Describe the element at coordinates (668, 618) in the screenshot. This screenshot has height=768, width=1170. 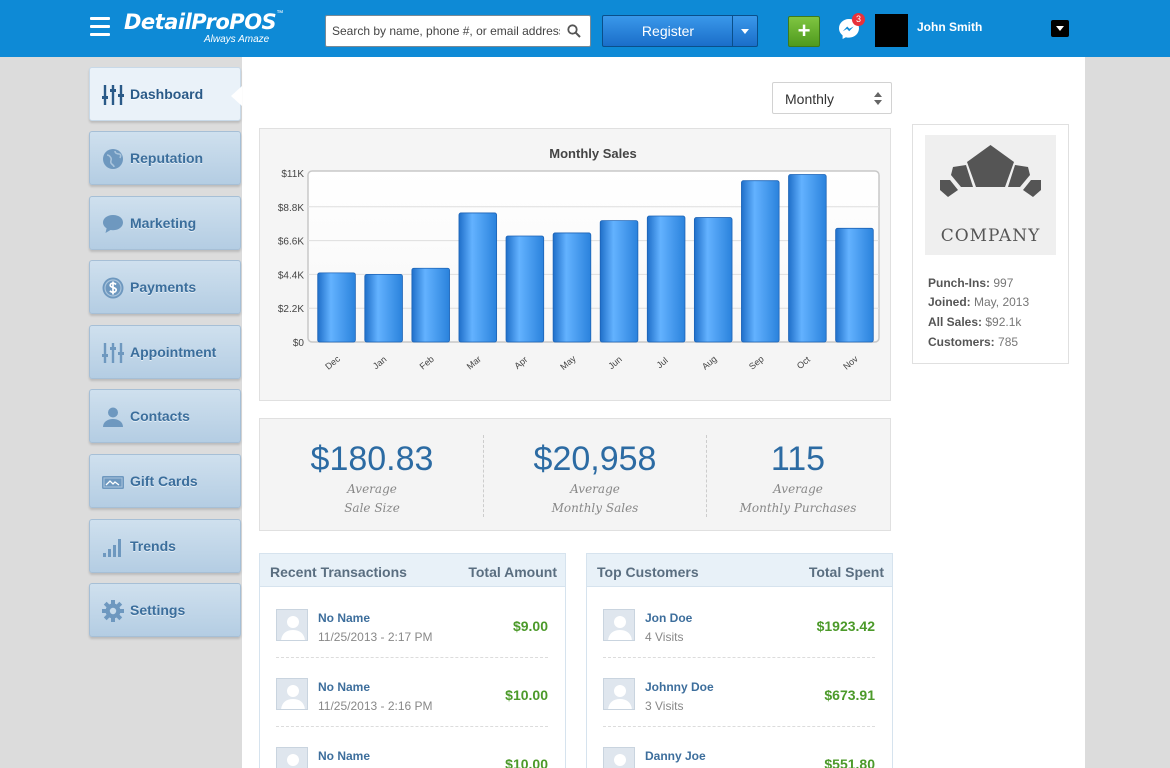
I see `customer-name: Jon Doe` at that location.